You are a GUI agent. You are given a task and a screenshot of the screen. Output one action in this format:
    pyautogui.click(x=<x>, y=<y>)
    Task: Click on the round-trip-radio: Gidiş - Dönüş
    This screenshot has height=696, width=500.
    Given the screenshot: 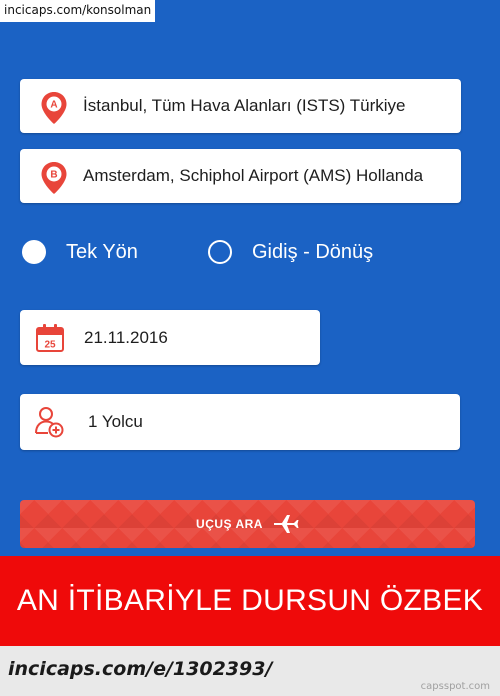 What is the action you would take?
    pyautogui.click(x=290, y=252)
    